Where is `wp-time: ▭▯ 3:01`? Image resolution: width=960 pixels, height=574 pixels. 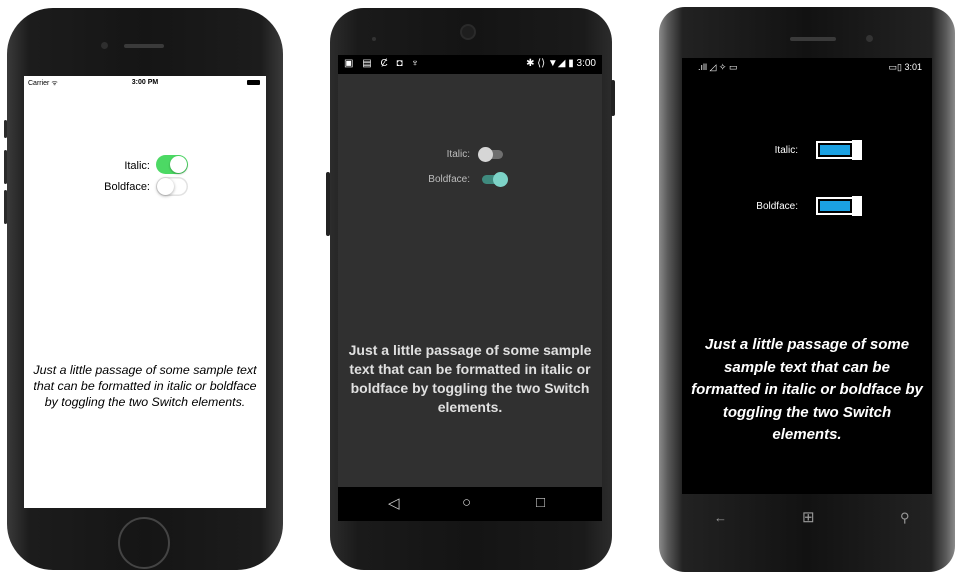
wp-time: ▭▯ 3:01 is located at coordinates (905, 67).